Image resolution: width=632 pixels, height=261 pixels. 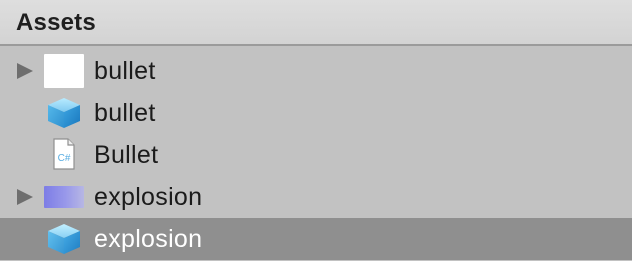 I want to click on asset-label: Bullet, so click(x=126, y=155).